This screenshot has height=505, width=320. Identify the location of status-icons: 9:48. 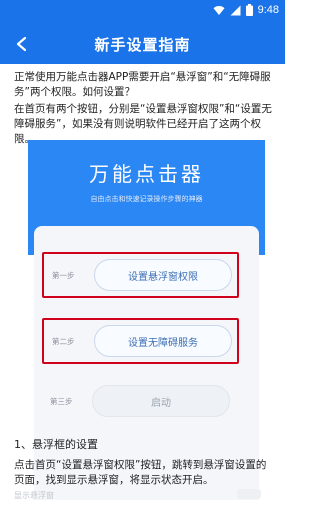
(246, 10).